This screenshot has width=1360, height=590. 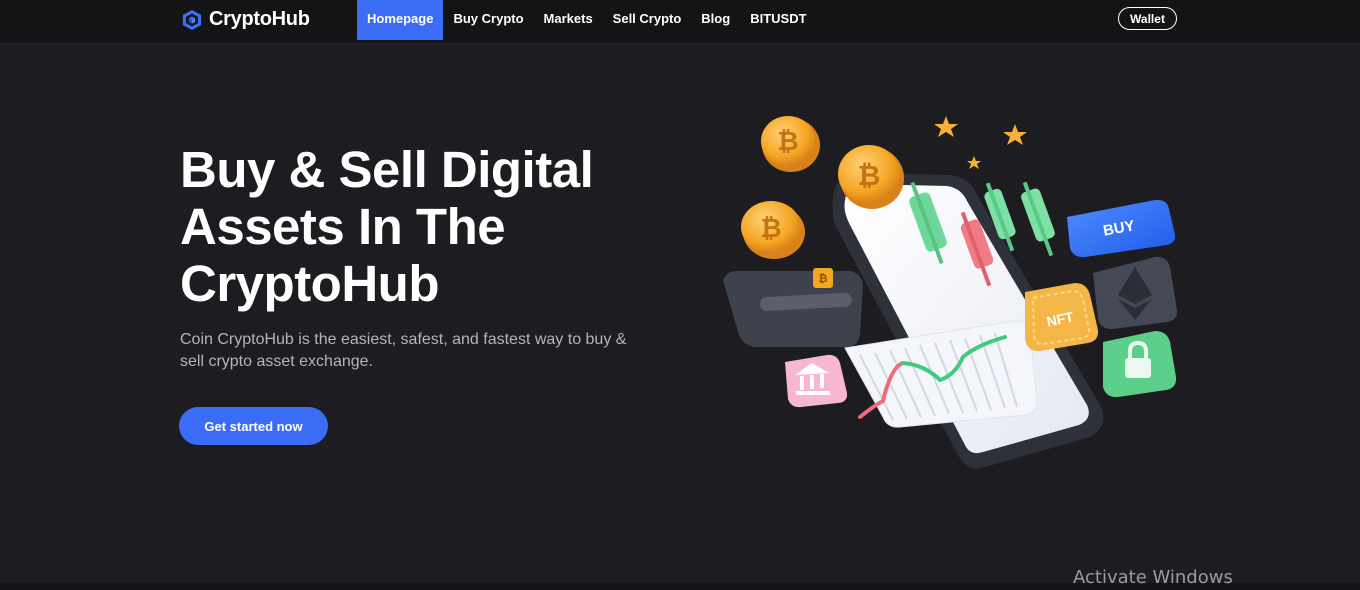 What do you see at coordinates (1135, 293) in the screenshot?
I see `ethereum-icon` at bounding box center [1135, 293].